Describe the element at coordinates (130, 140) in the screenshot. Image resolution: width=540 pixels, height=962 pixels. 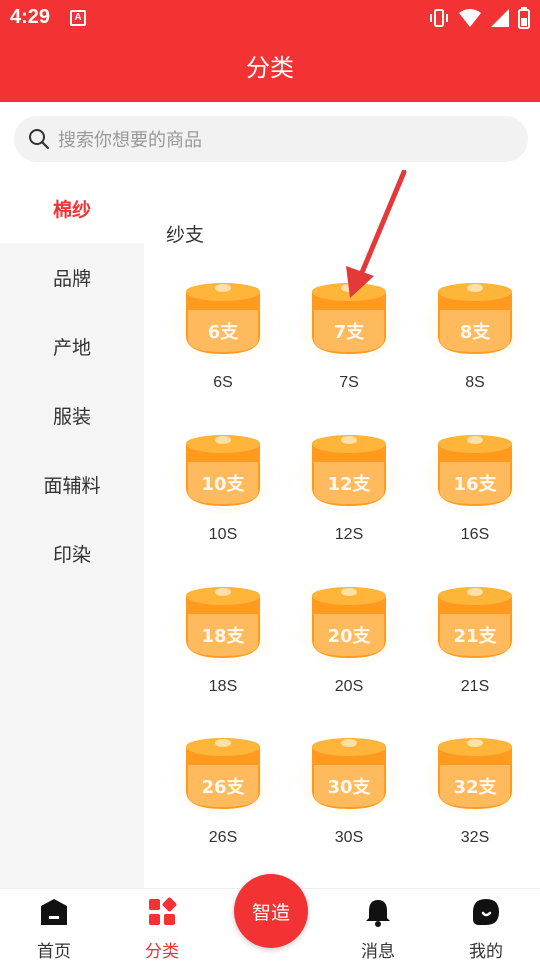
I see `search-placeholder: 搜索你想要的商品` at that location.